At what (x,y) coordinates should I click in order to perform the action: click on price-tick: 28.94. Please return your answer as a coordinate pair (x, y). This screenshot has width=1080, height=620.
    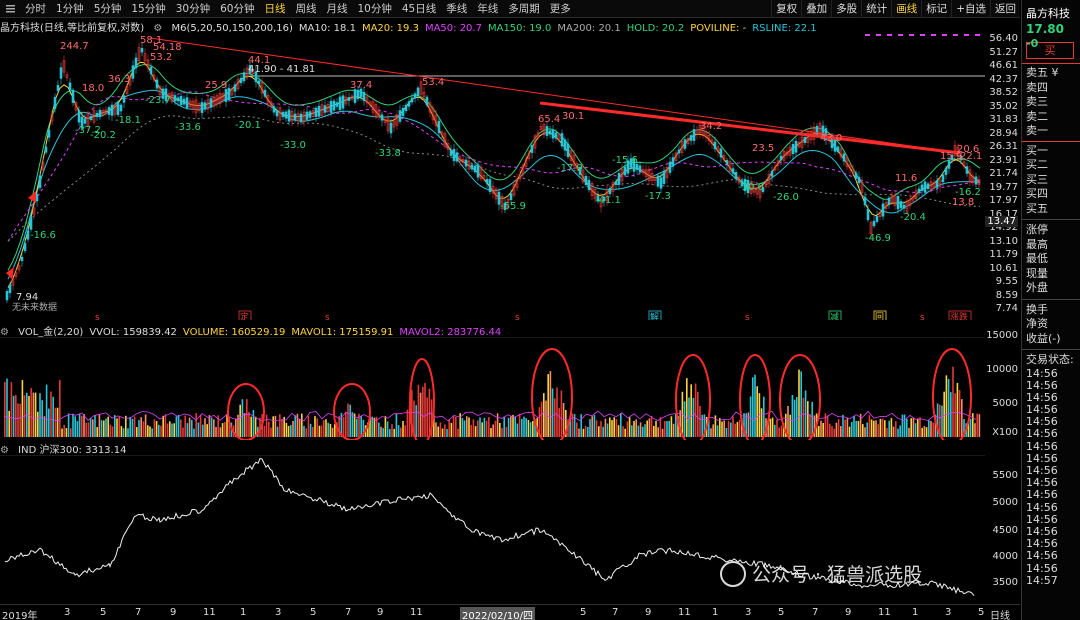
    Looking at the image, I should click on (1003, 133).